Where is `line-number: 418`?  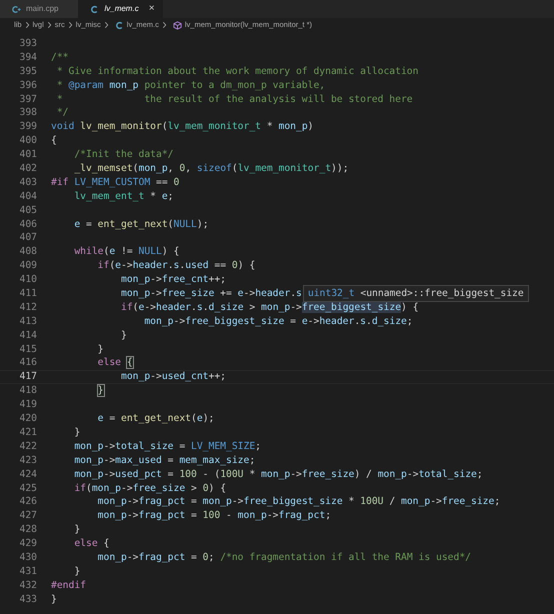
line-number: 418 is located at coordinates (27, 391).